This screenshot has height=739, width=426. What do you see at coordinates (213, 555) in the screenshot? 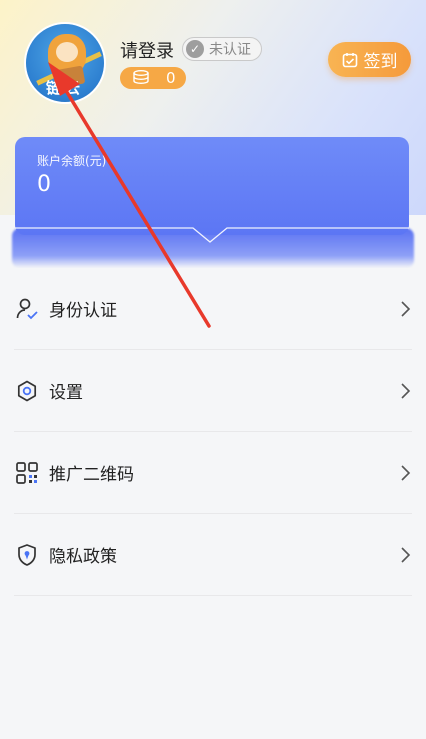
I see `menu-item-privacy: 隐私政策` at bounding box center [213, 555].